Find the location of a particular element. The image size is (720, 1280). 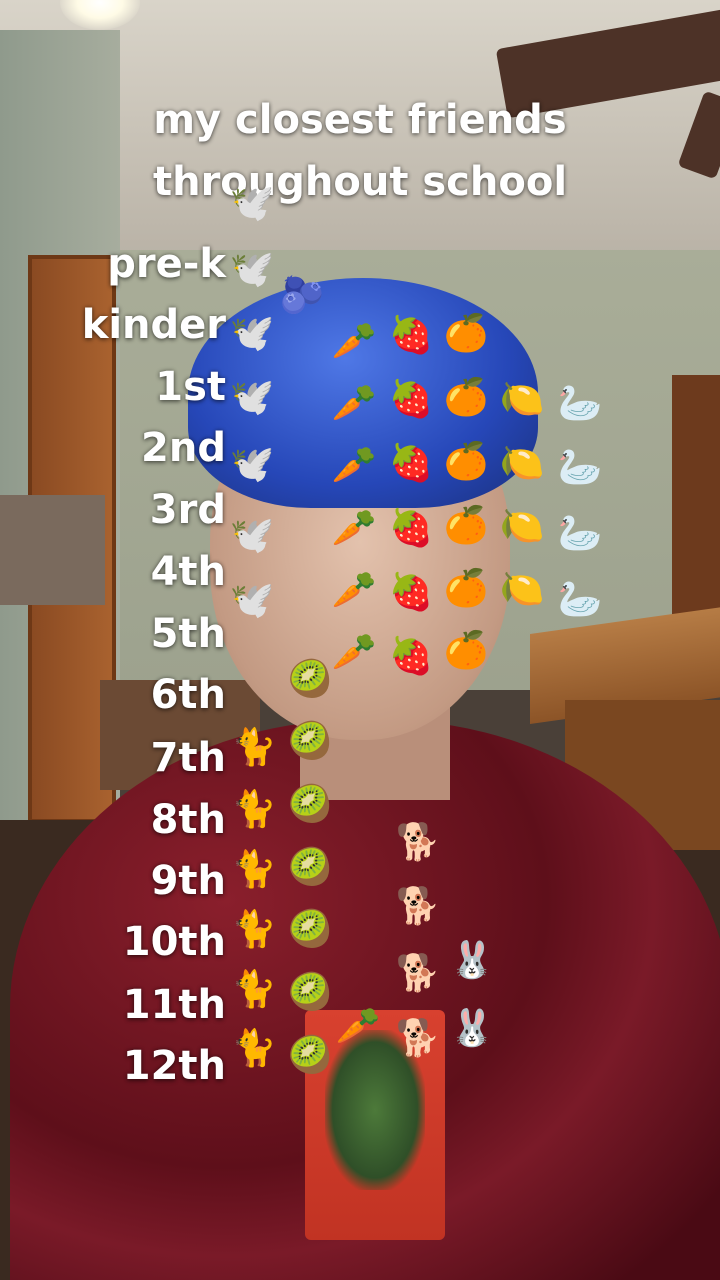

grade-label-7th: 7th is located at coordinates (188, 758).